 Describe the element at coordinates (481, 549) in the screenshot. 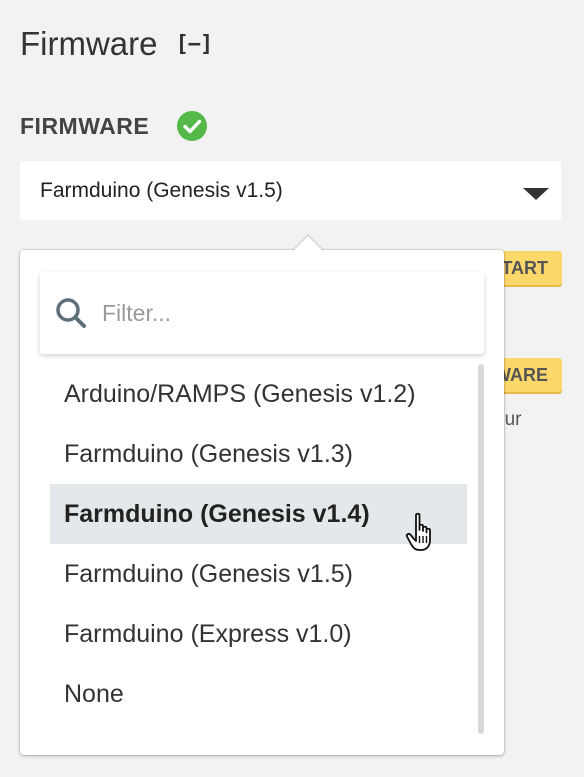

I see `dropdown-scrollbar` at that location.